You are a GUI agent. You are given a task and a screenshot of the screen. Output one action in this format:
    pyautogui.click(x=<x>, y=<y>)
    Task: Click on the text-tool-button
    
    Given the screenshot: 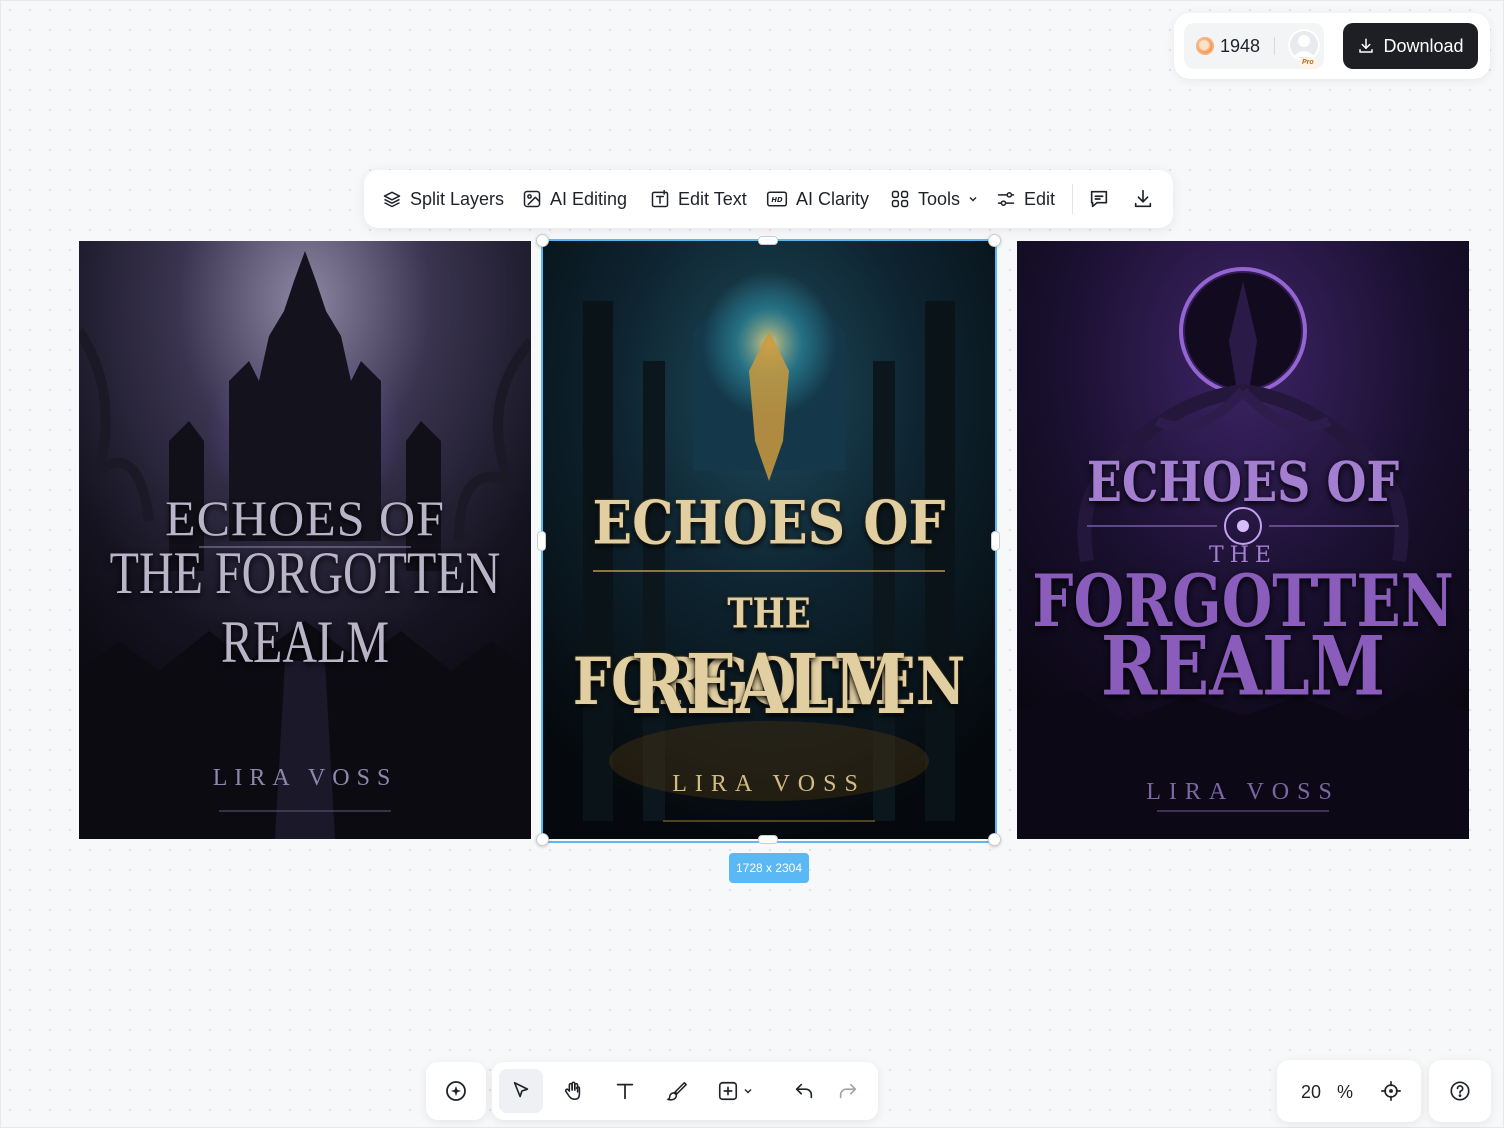 What is the action you would take?
    pyautogui.click(x=625, y=1091)
    